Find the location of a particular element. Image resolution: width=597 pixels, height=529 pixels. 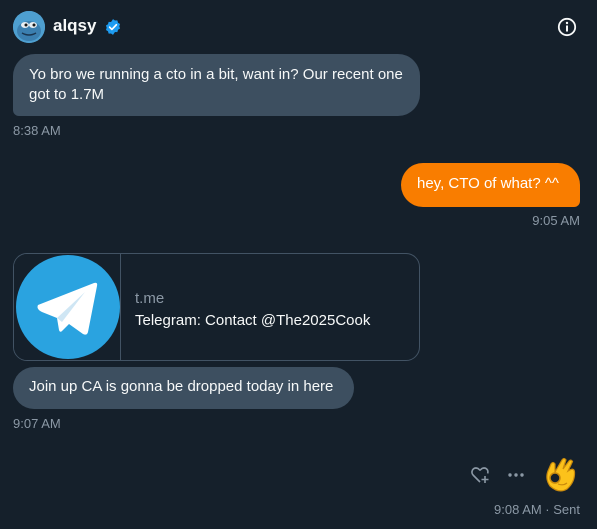

info-icon is located at coordinates (567, 27).